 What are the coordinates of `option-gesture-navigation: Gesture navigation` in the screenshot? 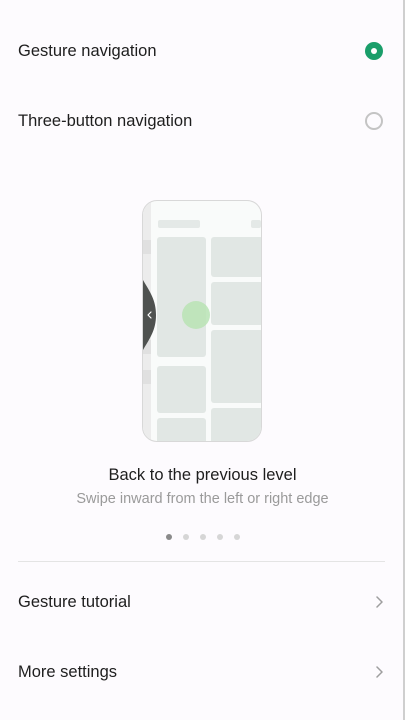 It's located at (202, 51).